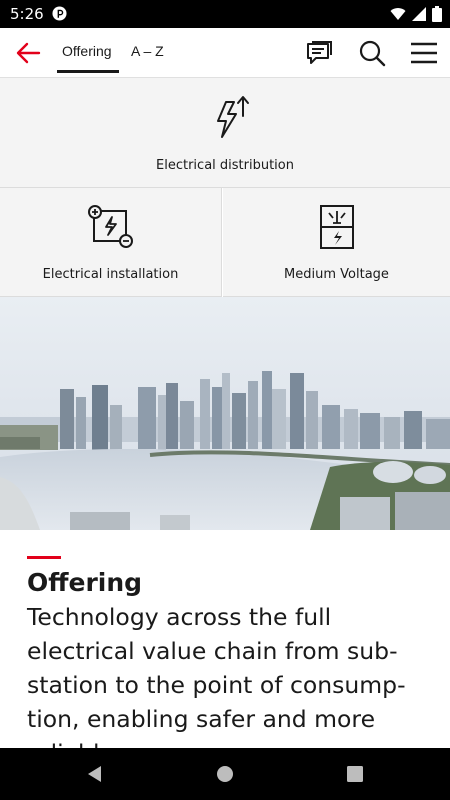  What do you see at coordinates (424, 53) in the screenshot?
I see `menu-icon` at bounding box center [424, 53].